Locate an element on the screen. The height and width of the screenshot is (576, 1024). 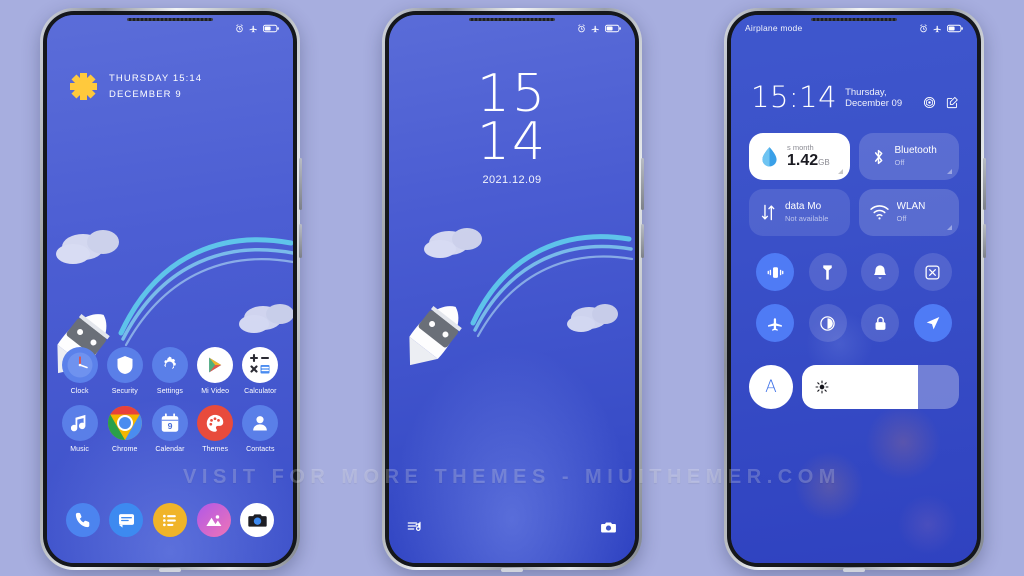
mobile-data-tile: data Mo Not available is located at coordinates (799, 212).